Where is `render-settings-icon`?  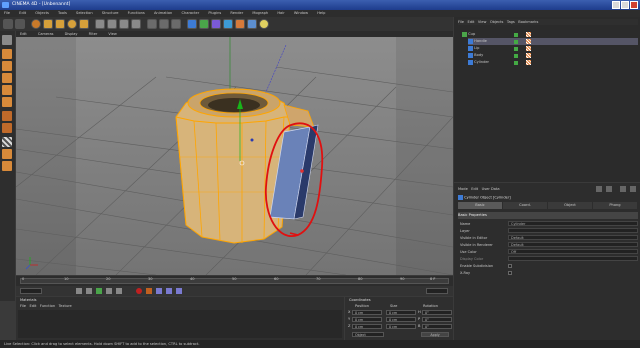 render-settings-icon is located at coordinates (176, 24).